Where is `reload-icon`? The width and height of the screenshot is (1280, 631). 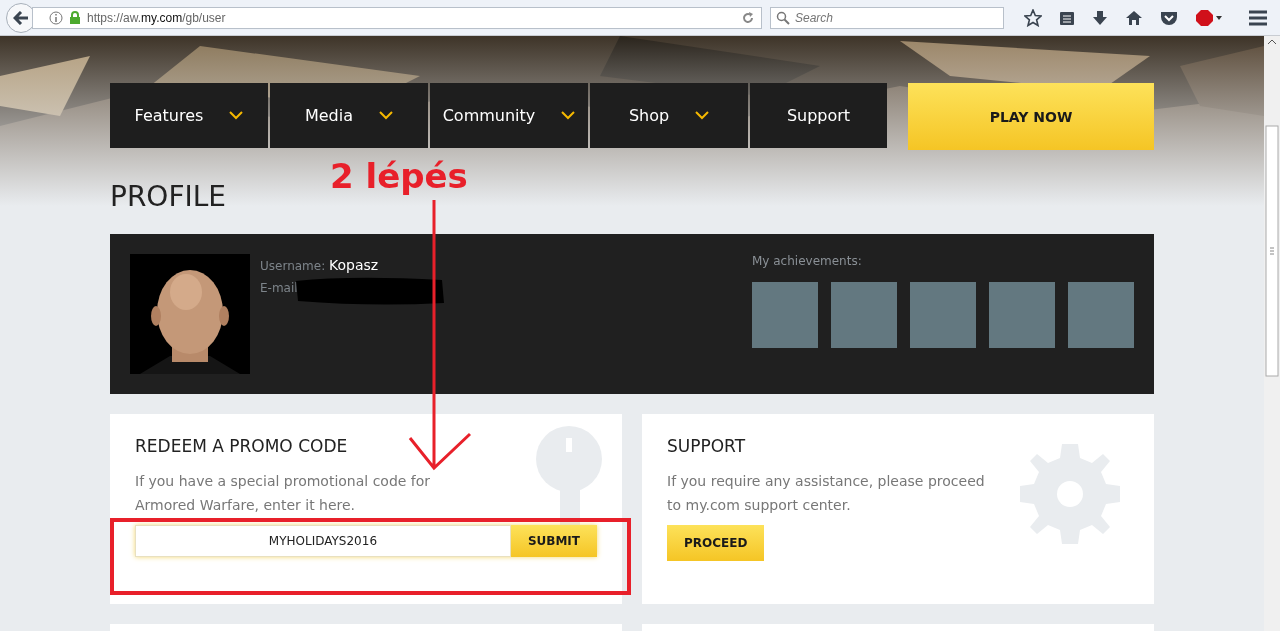 reload-icon is located at coordinates (748, 17).